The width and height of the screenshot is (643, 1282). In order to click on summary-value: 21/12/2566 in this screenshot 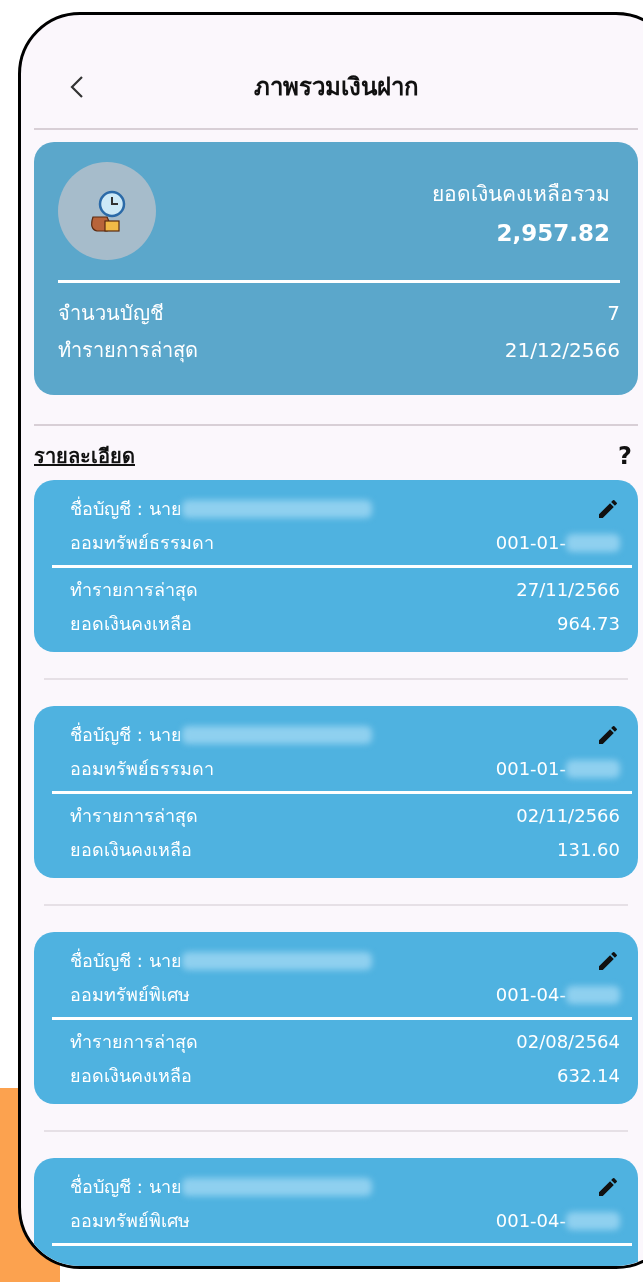, I will do `click(562, 350)`.